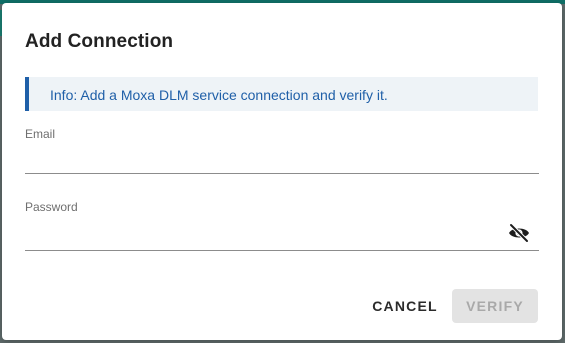 This screenshot has height=343, width=565. What do you see at coordinates (99, 41) in the screenshot?
I see `dialog-title: Add Connection` at bounding box center [99, 41].